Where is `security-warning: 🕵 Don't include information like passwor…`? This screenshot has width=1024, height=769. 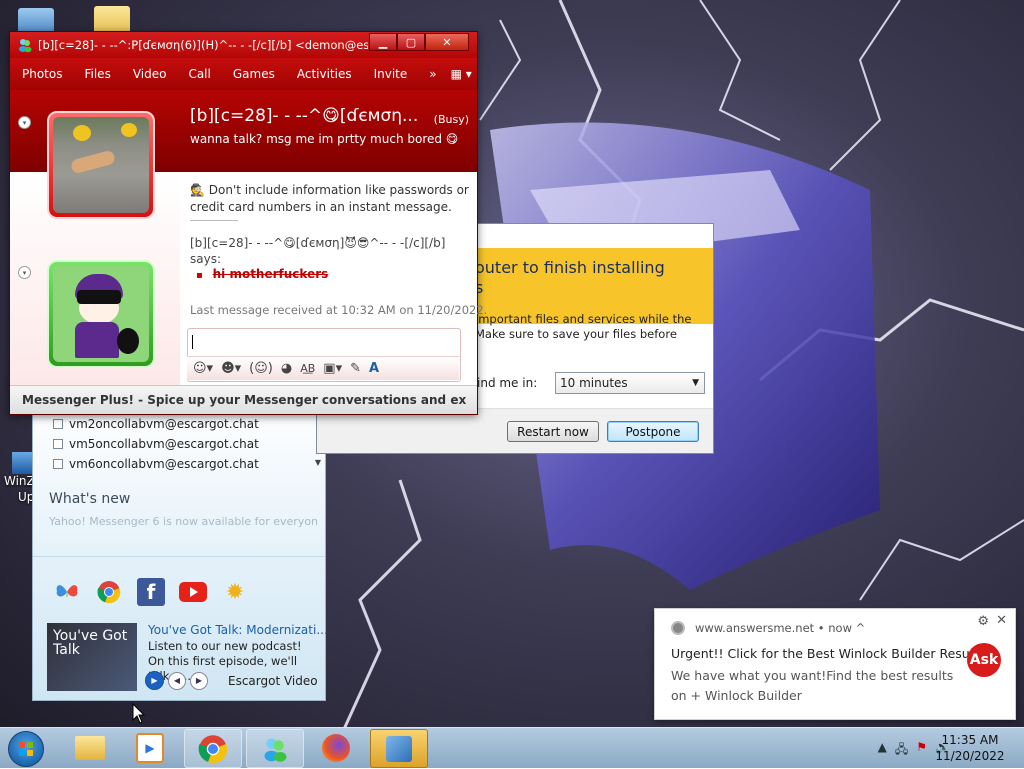
security-warning: 🕵 Don't include information like passwor… is located at coordinates (330, 199).